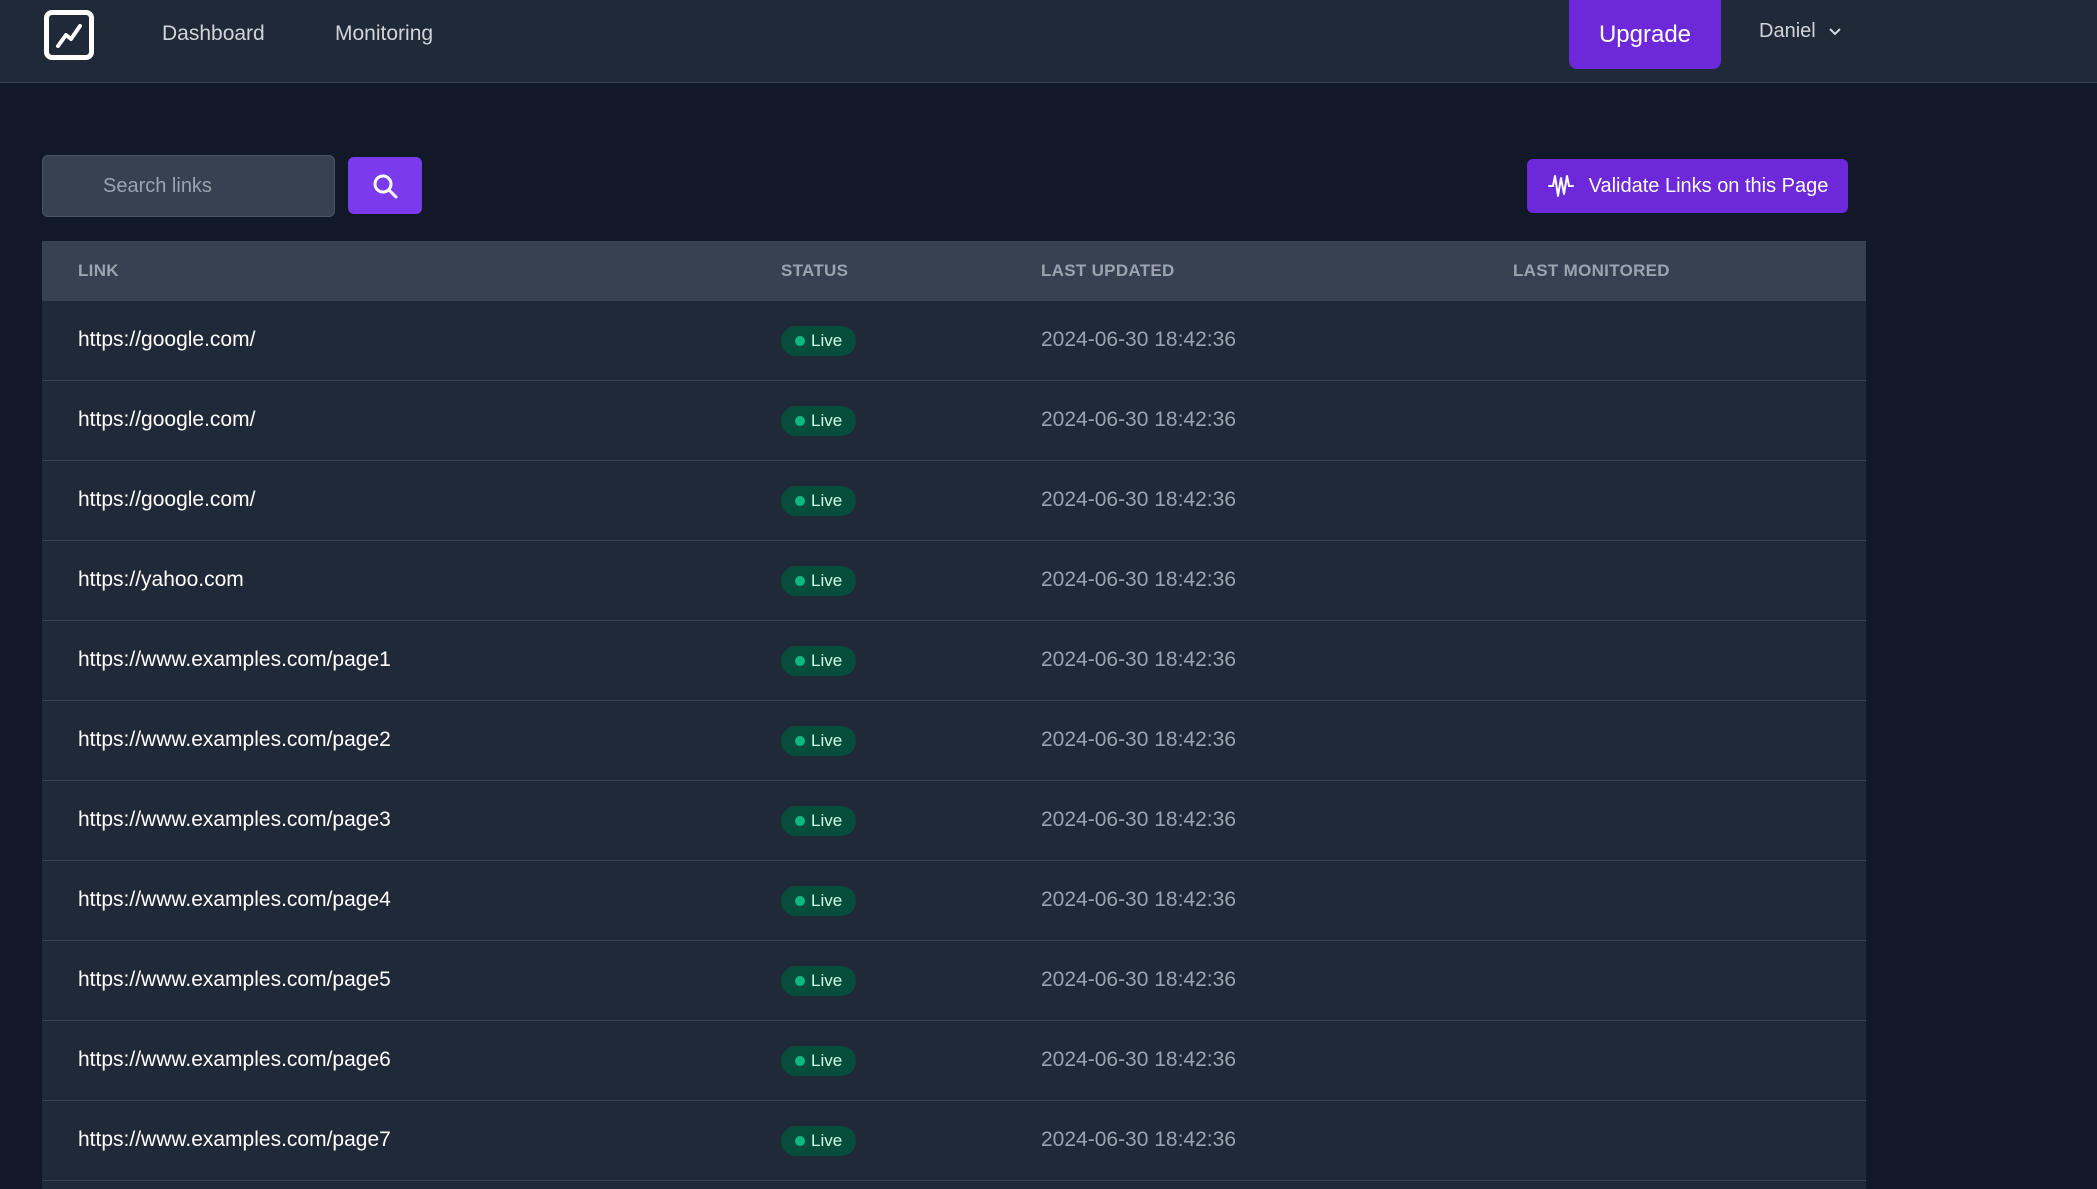  What do you see at coordinates (954, 271) in the screenshot?
I see `table-header: LINK STATUS LAST UPDATED LAST MONITORED` at bounding box center [954, 271].